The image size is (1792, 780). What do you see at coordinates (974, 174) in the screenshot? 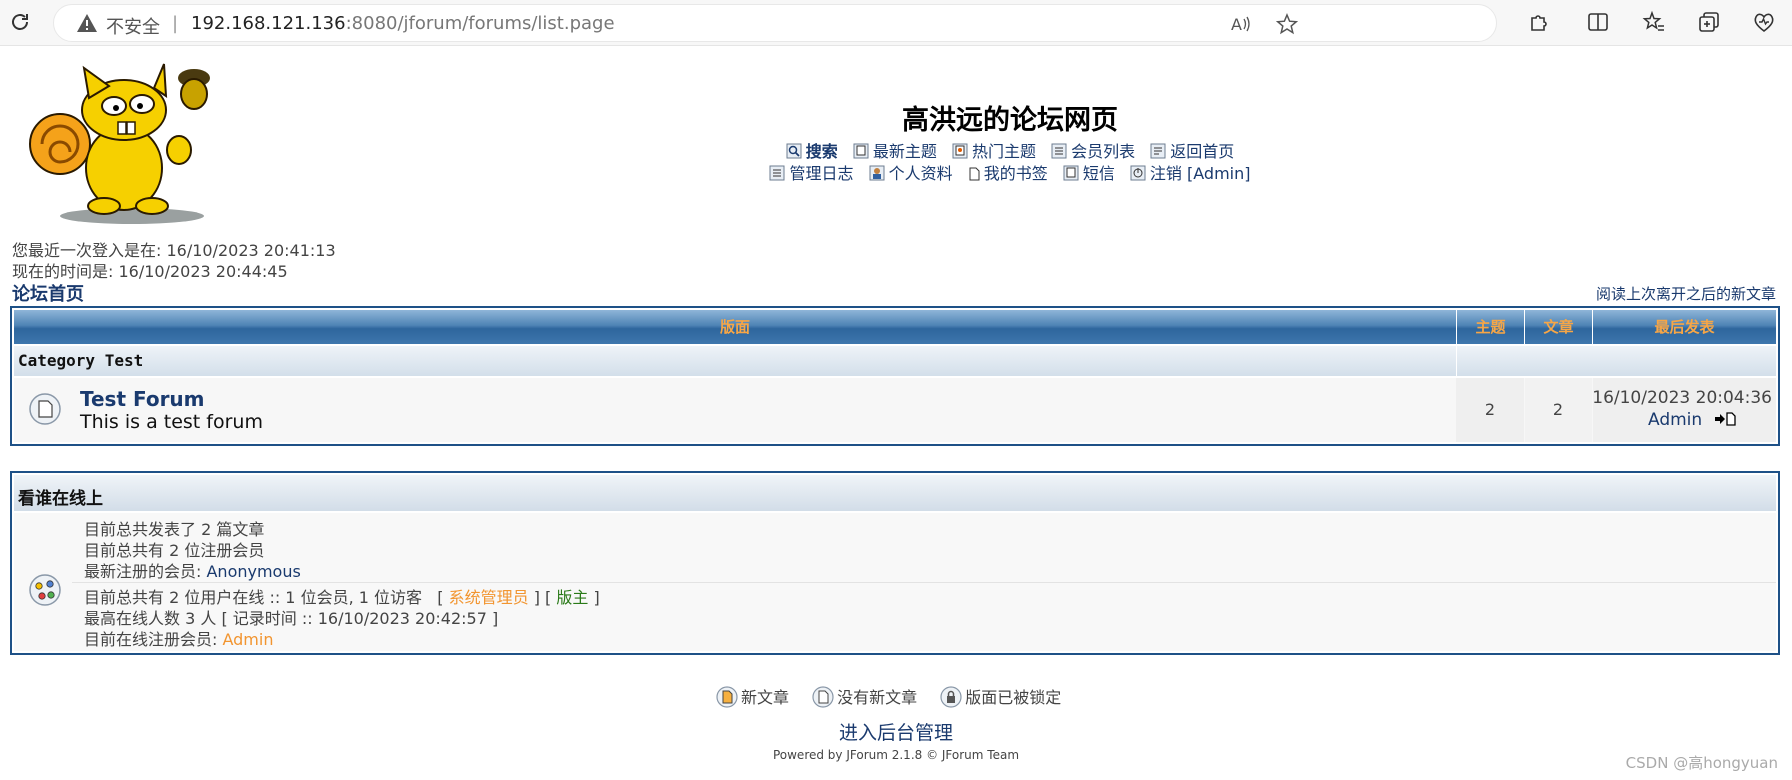
I see `bookmark-icon` at bounding box center [974, 174].